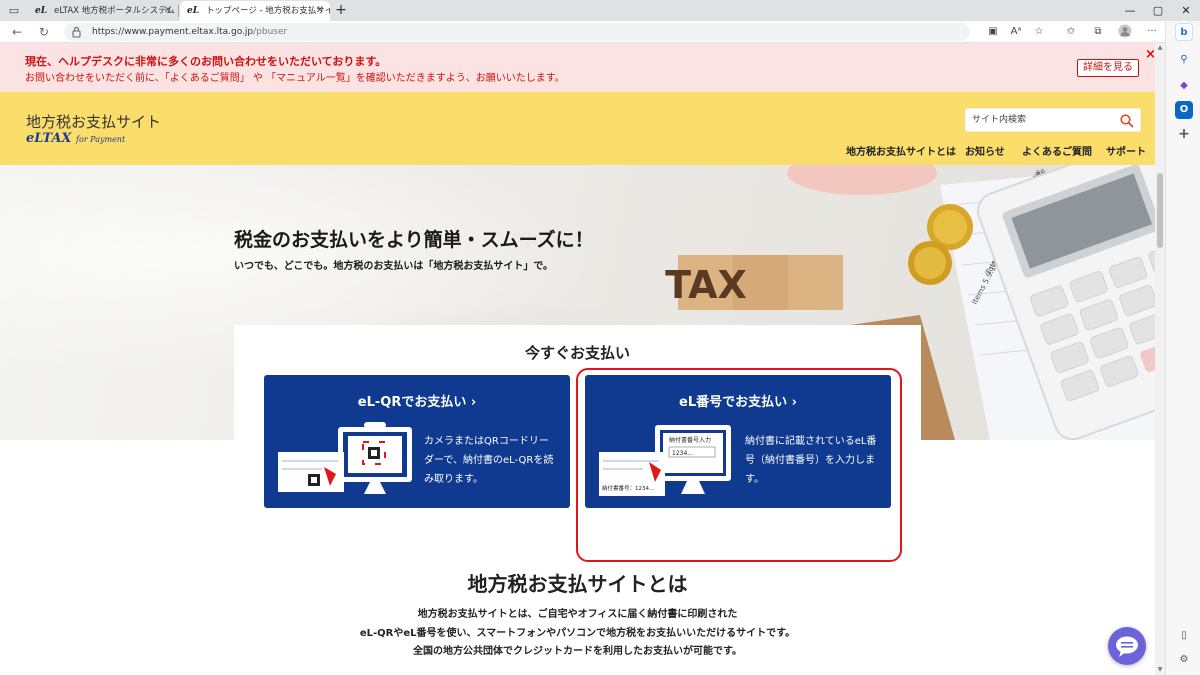 This screenshot has height=675, width=1200. What do you see at coordinates (985, 150) in the screenshot?
I see `nav-news: お知らせ` at bounding box center [985, 150].